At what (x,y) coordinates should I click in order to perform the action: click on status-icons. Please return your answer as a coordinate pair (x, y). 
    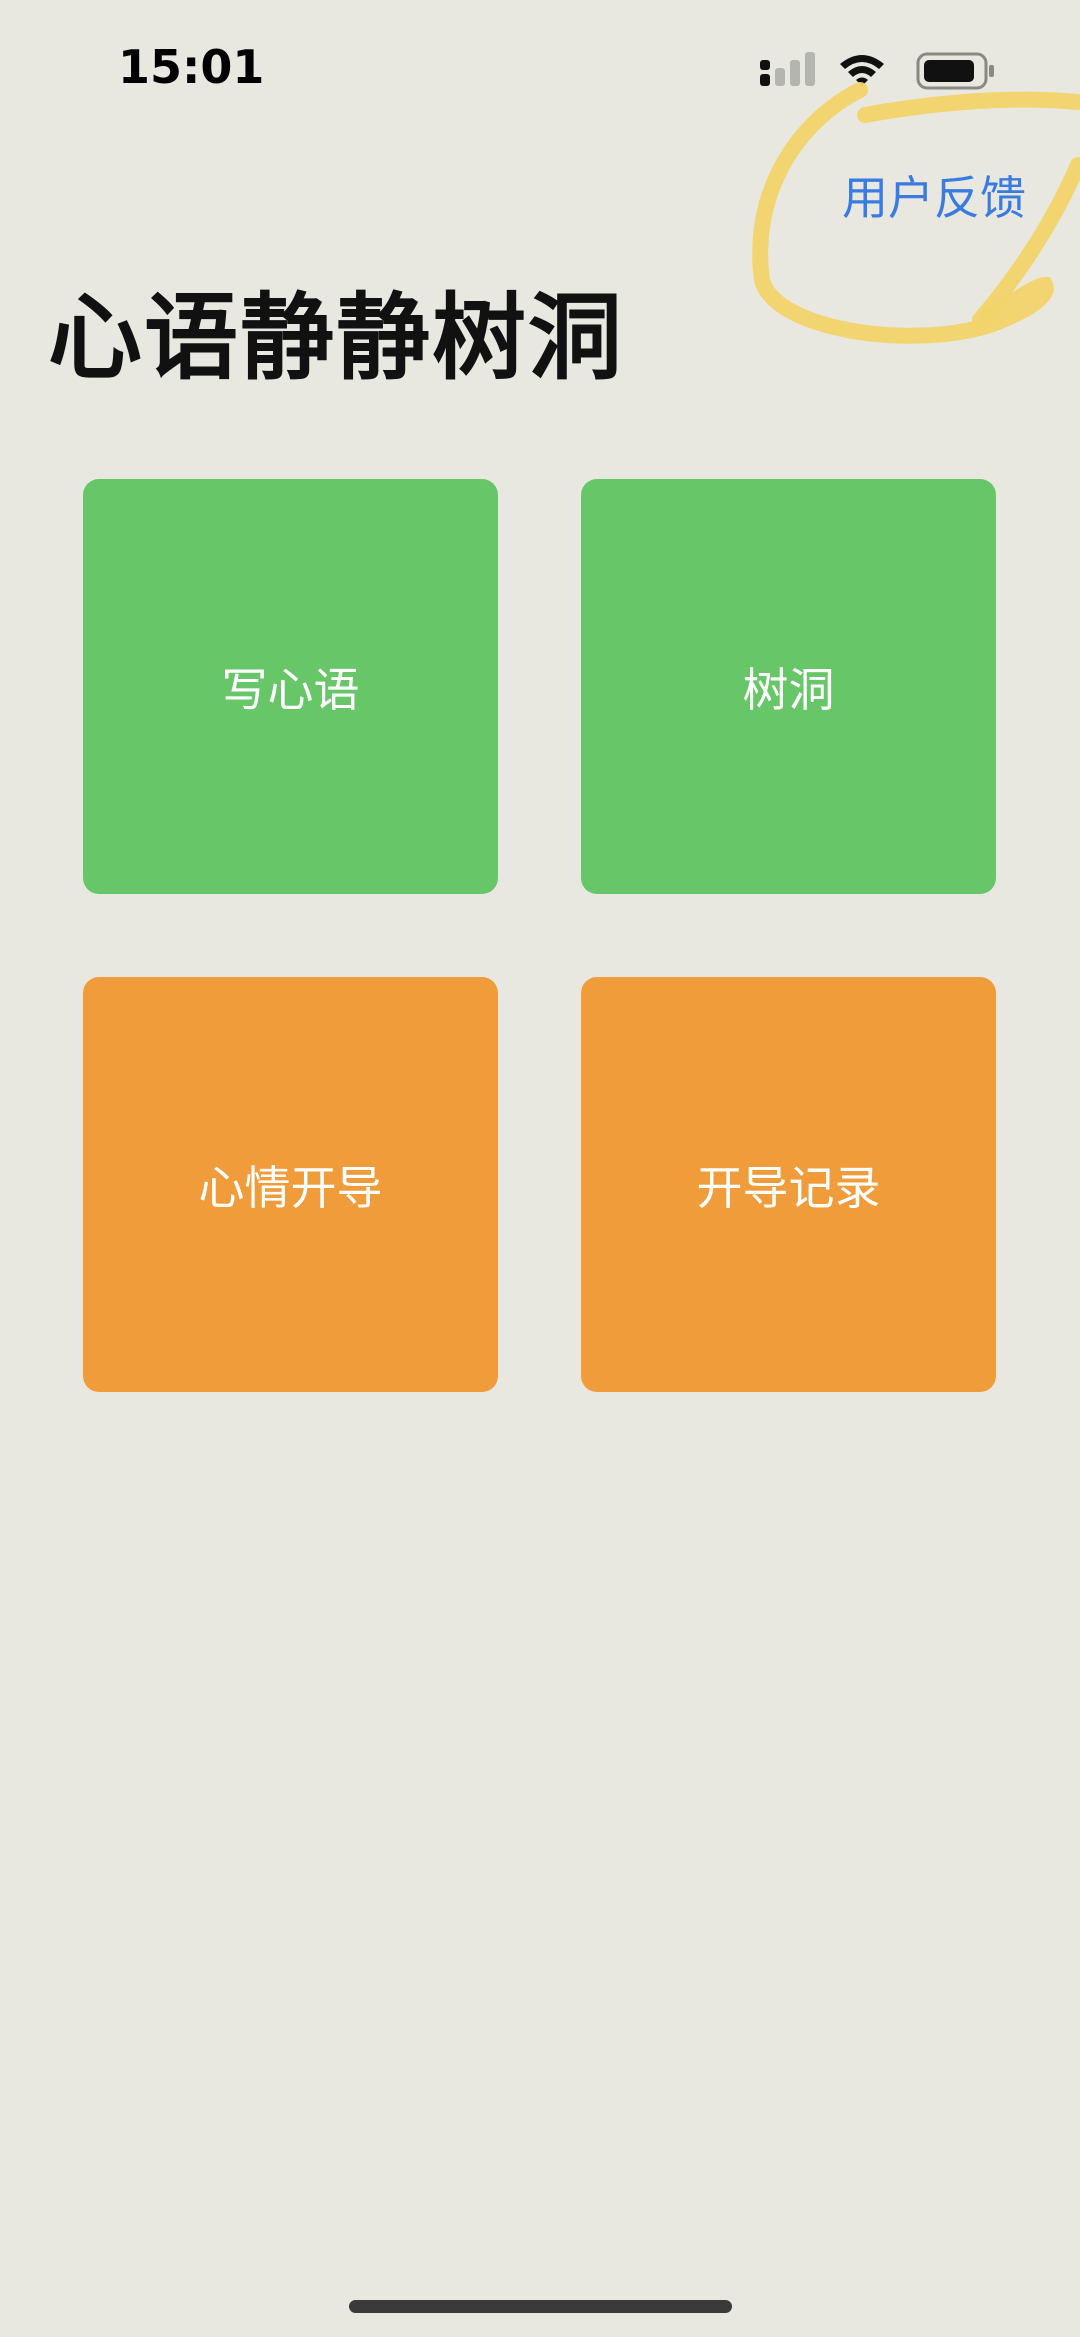
    Looking at the image, I should click on (883, 72).